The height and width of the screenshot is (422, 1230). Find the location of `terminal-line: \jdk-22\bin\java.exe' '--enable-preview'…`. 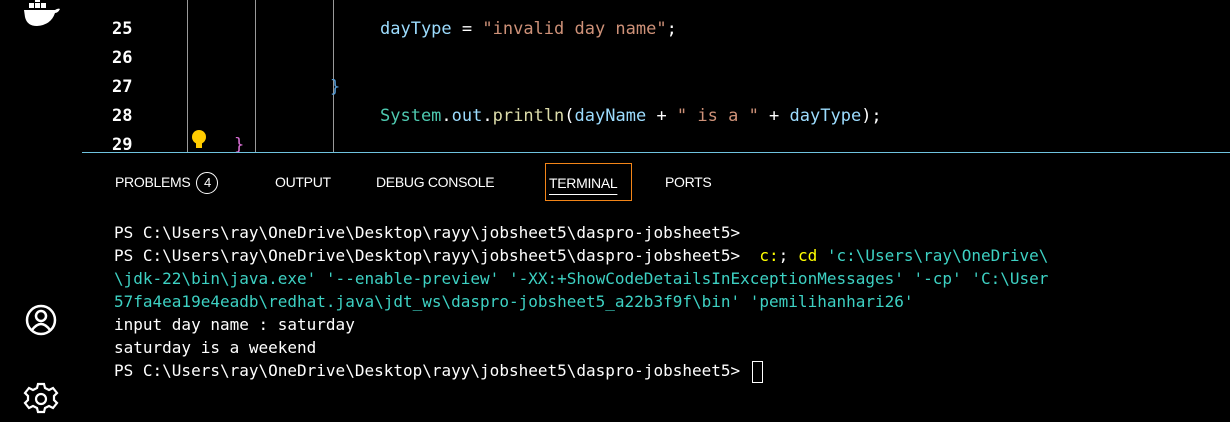

terminal-line: \jdk-22\bin\java.exe' '--enable-preview'… is located at coordinates (581, 278).